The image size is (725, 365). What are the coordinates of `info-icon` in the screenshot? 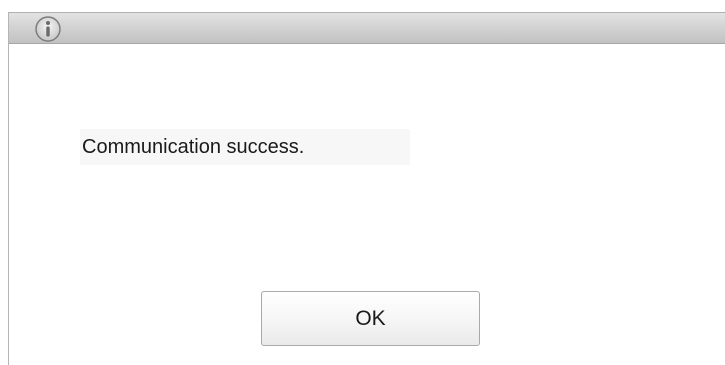 It's located at (48, 28).